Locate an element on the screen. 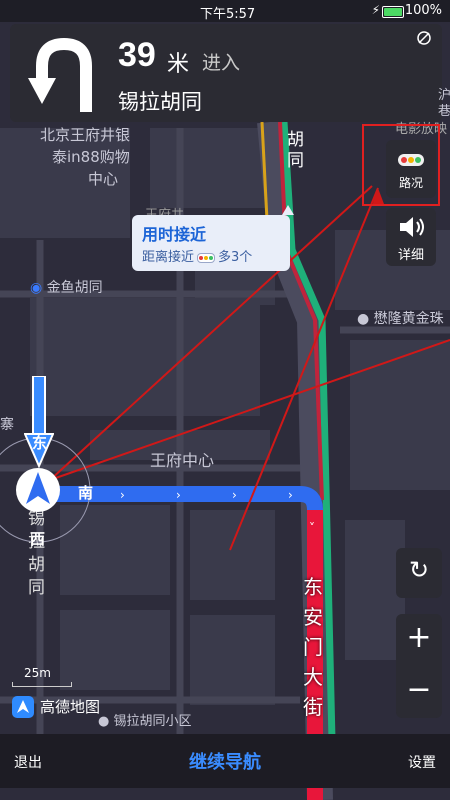  hutong-char-1: 胡 is located at coordinates (295, 140).